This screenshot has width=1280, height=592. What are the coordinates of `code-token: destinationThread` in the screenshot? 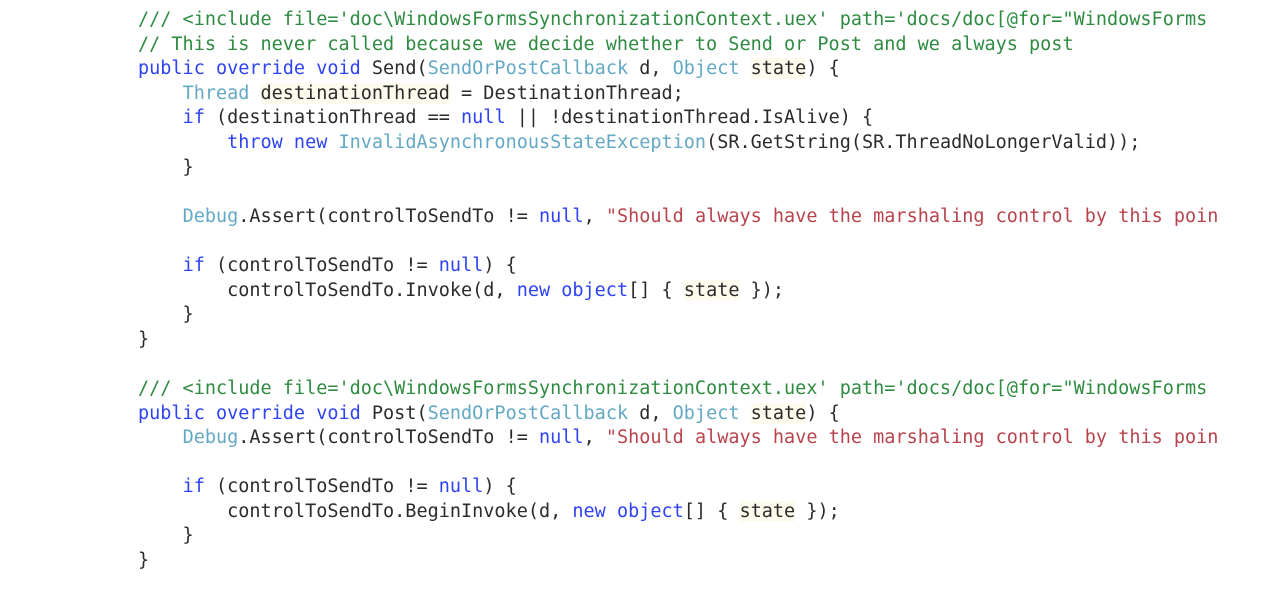 It's located at (355, 93).